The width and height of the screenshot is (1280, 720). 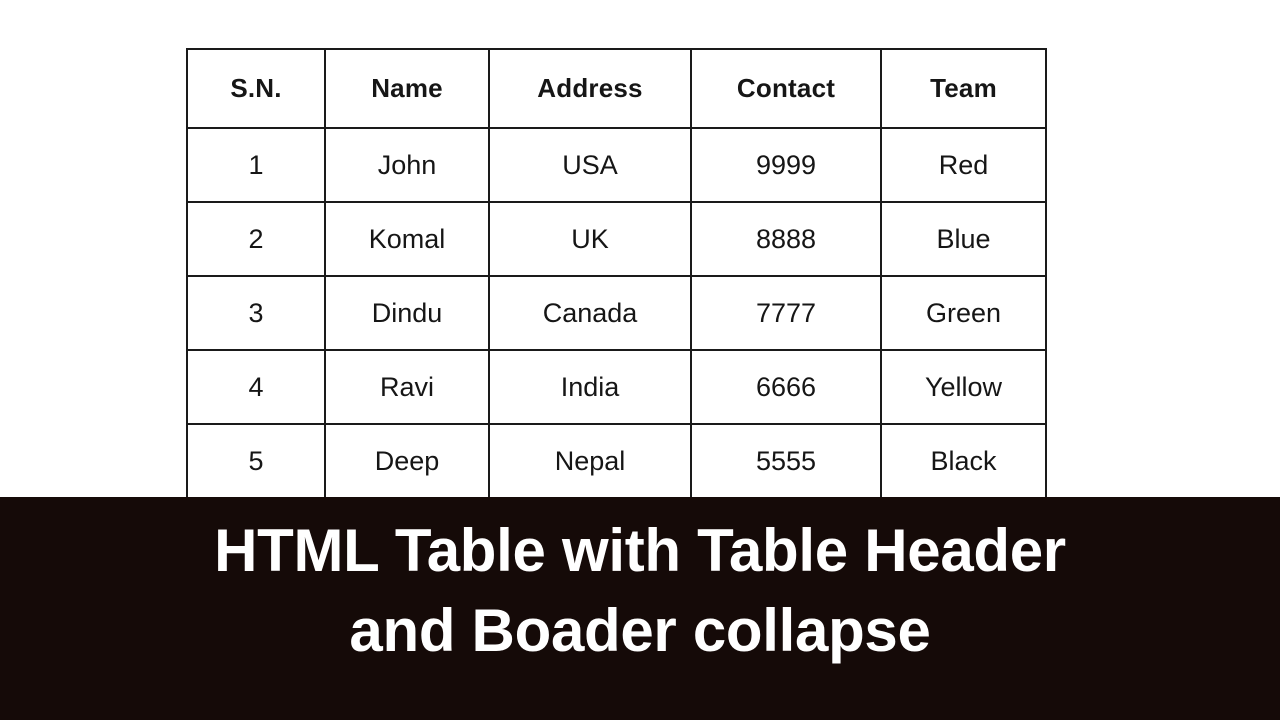 What do you see at coordinates (963, 88) in the screenshot?
I see `column-header-team: Team` at bounding box center [963, 88].